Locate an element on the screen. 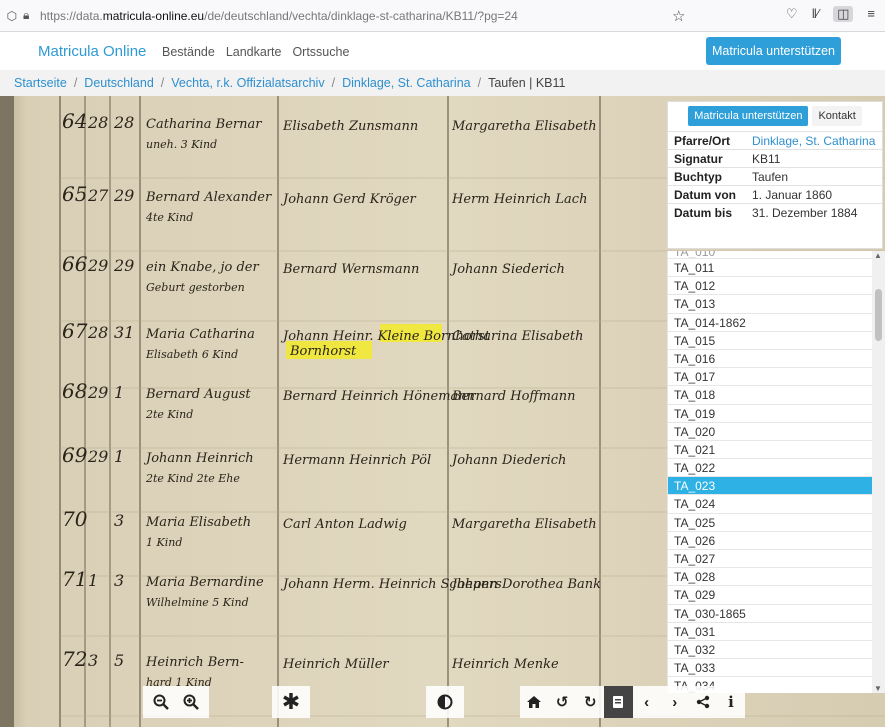  panel-support-button: Matricula unterstützen is located at coordinates (748, 116).